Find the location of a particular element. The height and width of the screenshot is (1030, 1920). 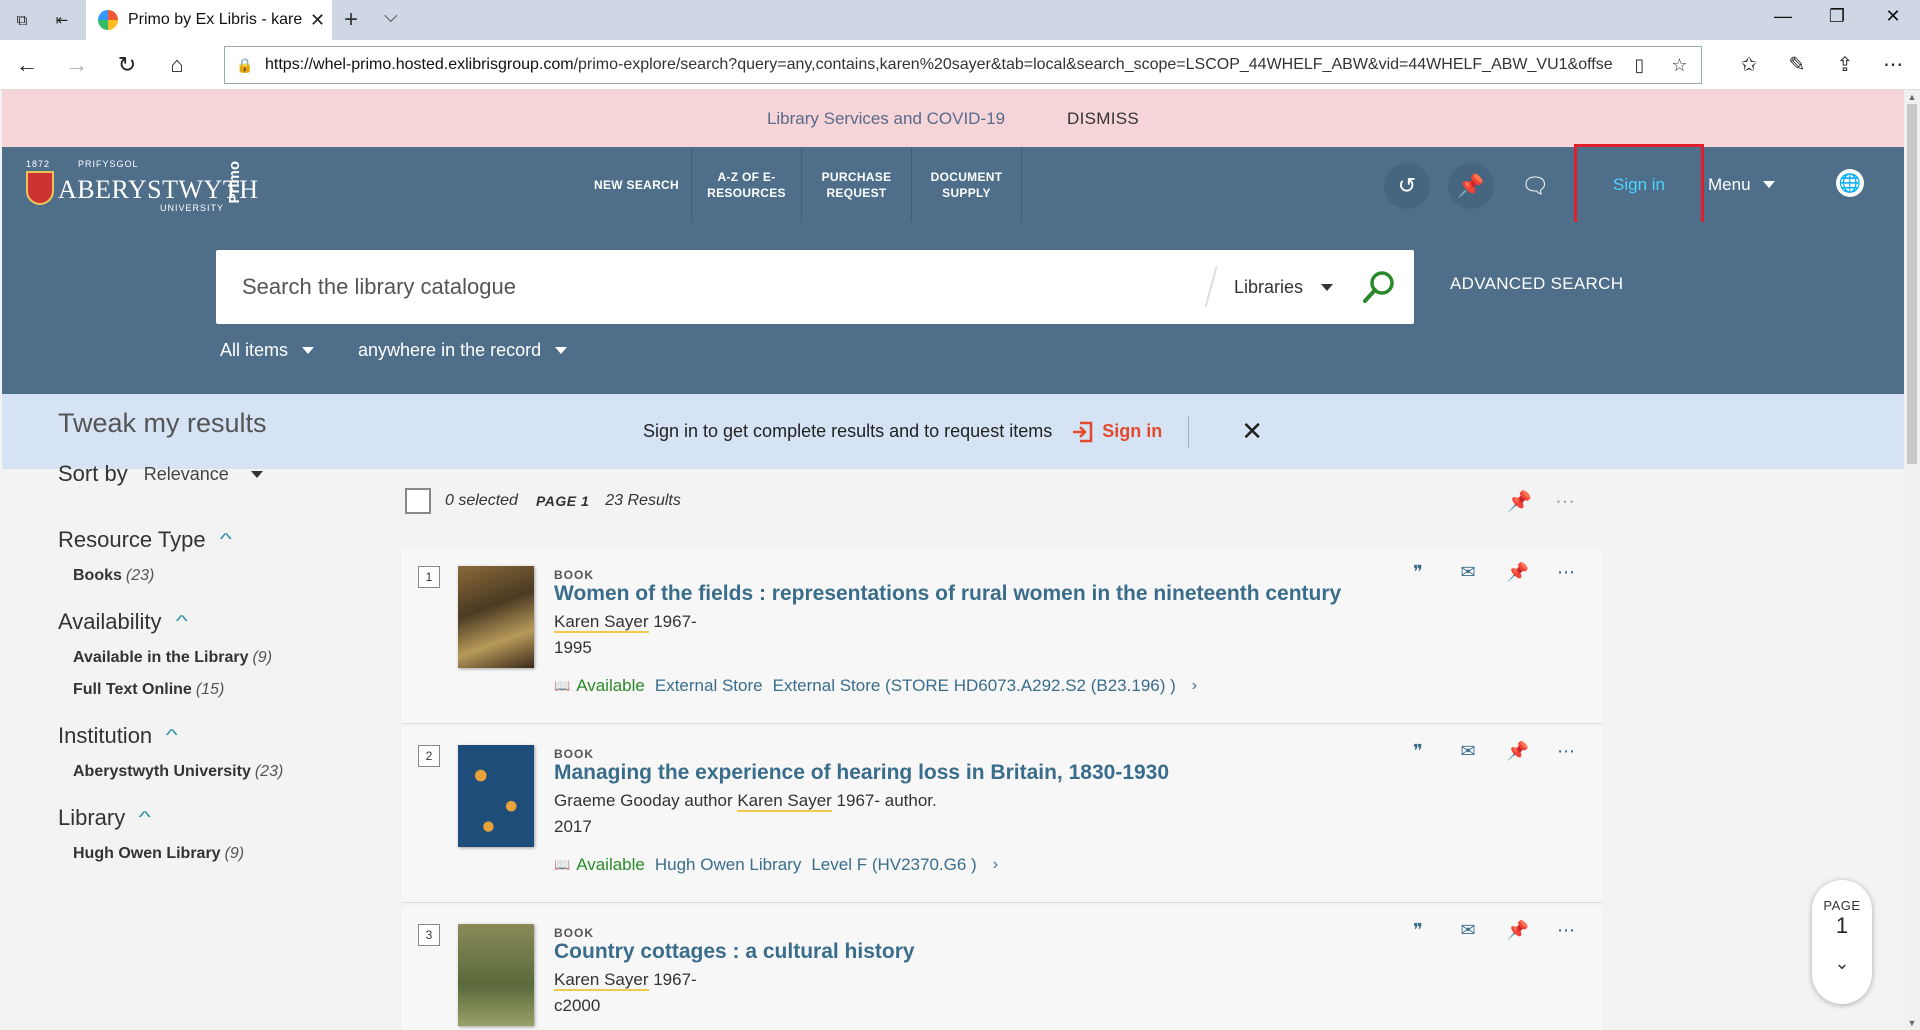

result-year: c2000 is located at coordinates (577, 1005).